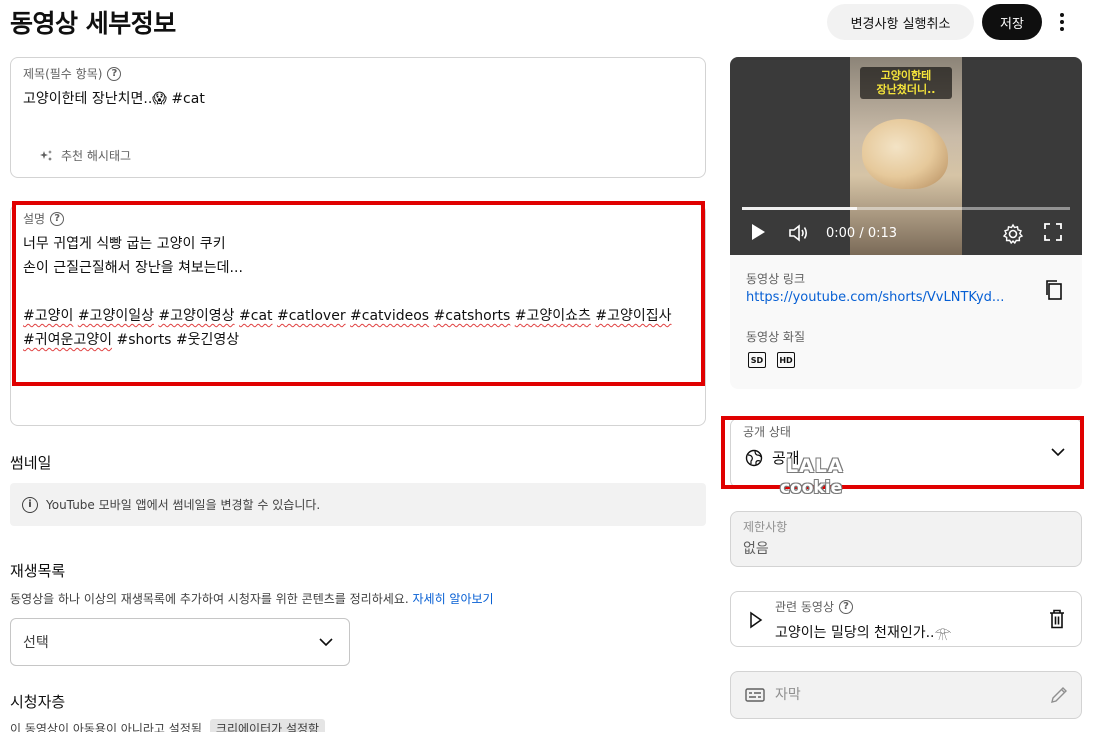 This screenshot has width=1101, height=732. Describe the element at coordinates (812, 476) in the screenshot. I see `watermark: LALA cookie` at that location.